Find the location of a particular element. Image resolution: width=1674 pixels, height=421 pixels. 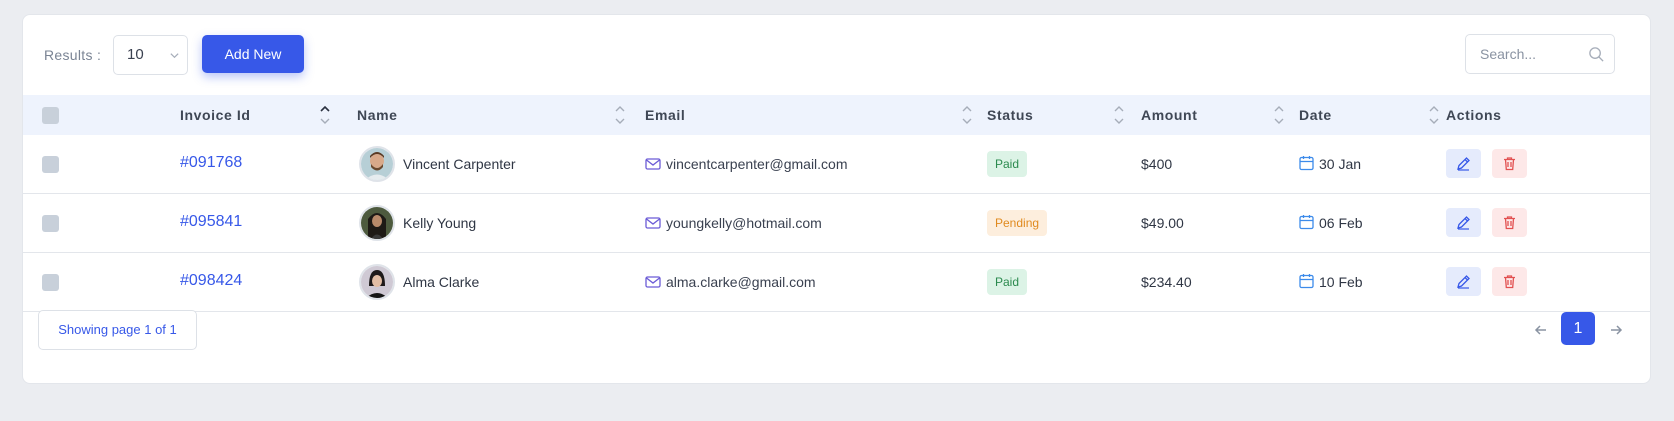

search-input is located at coordinates (1535, 54).